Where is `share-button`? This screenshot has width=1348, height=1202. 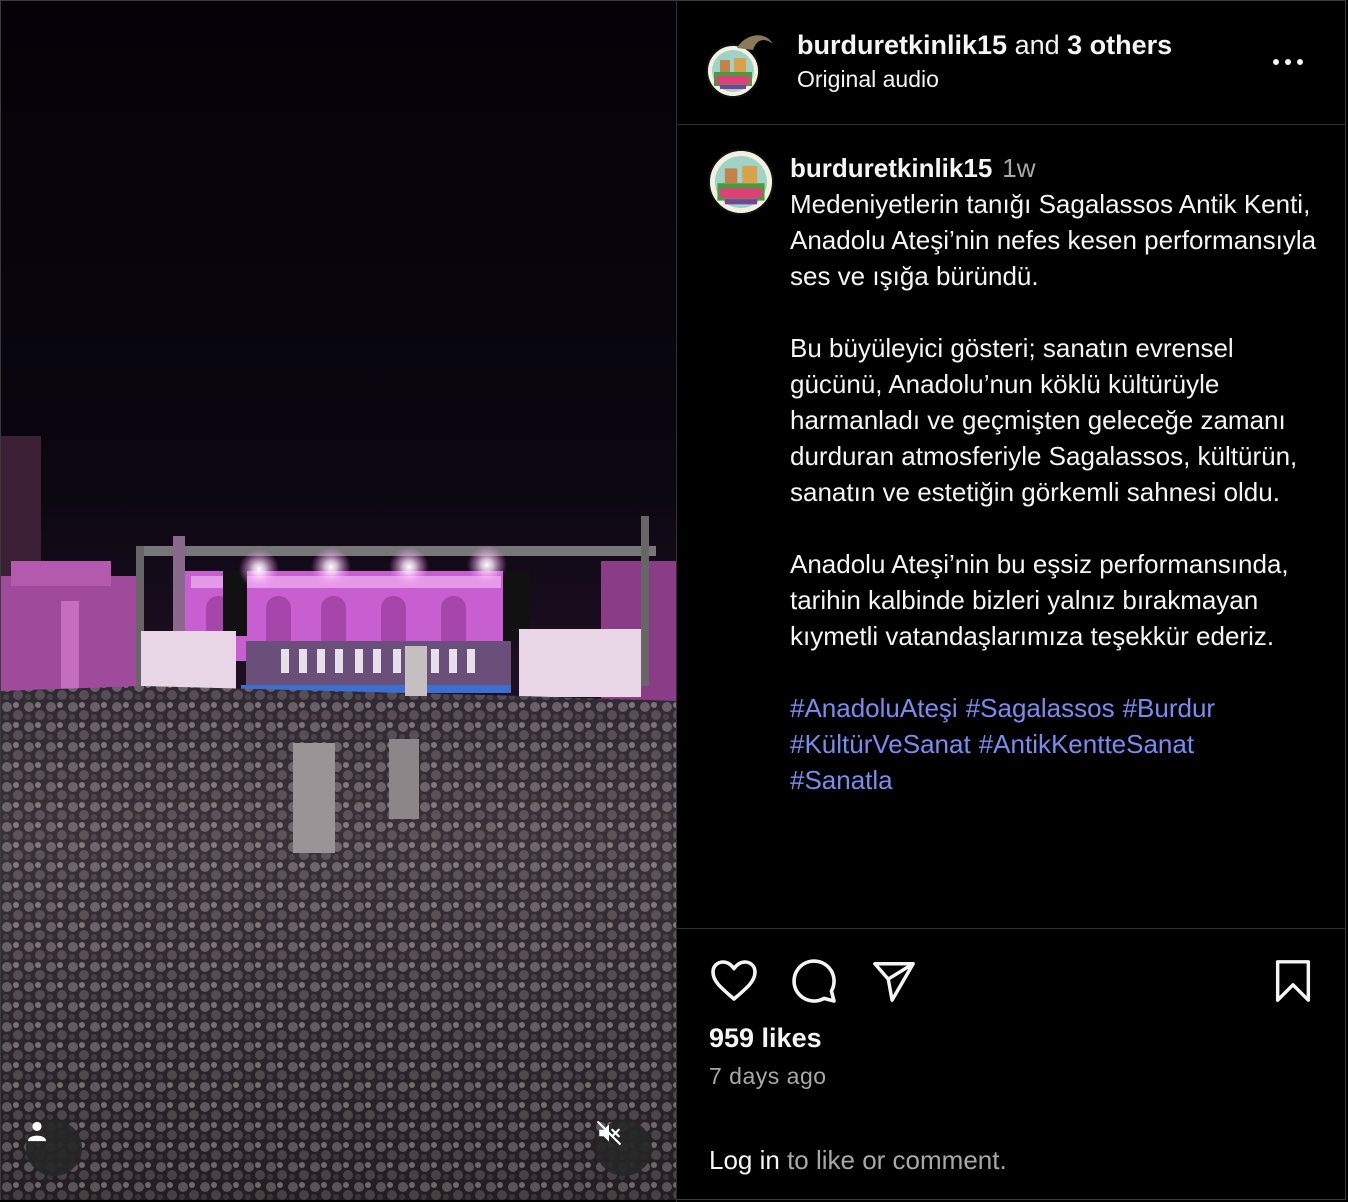
share-button is located at coordinates (894, 981).